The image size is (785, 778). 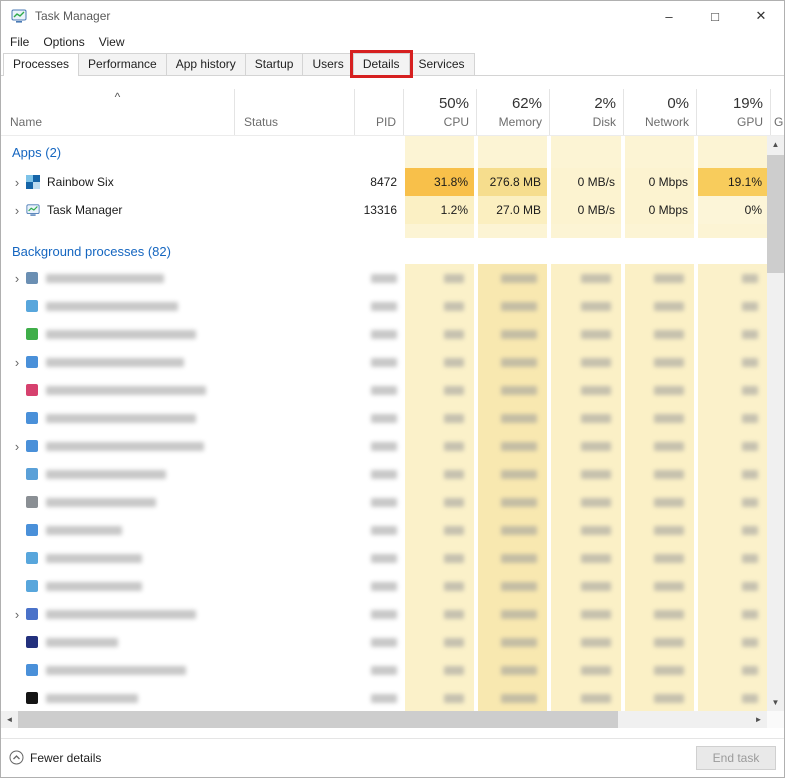 I want to click on vertical-scrollbar-thumb, so click(x=775, y=214).